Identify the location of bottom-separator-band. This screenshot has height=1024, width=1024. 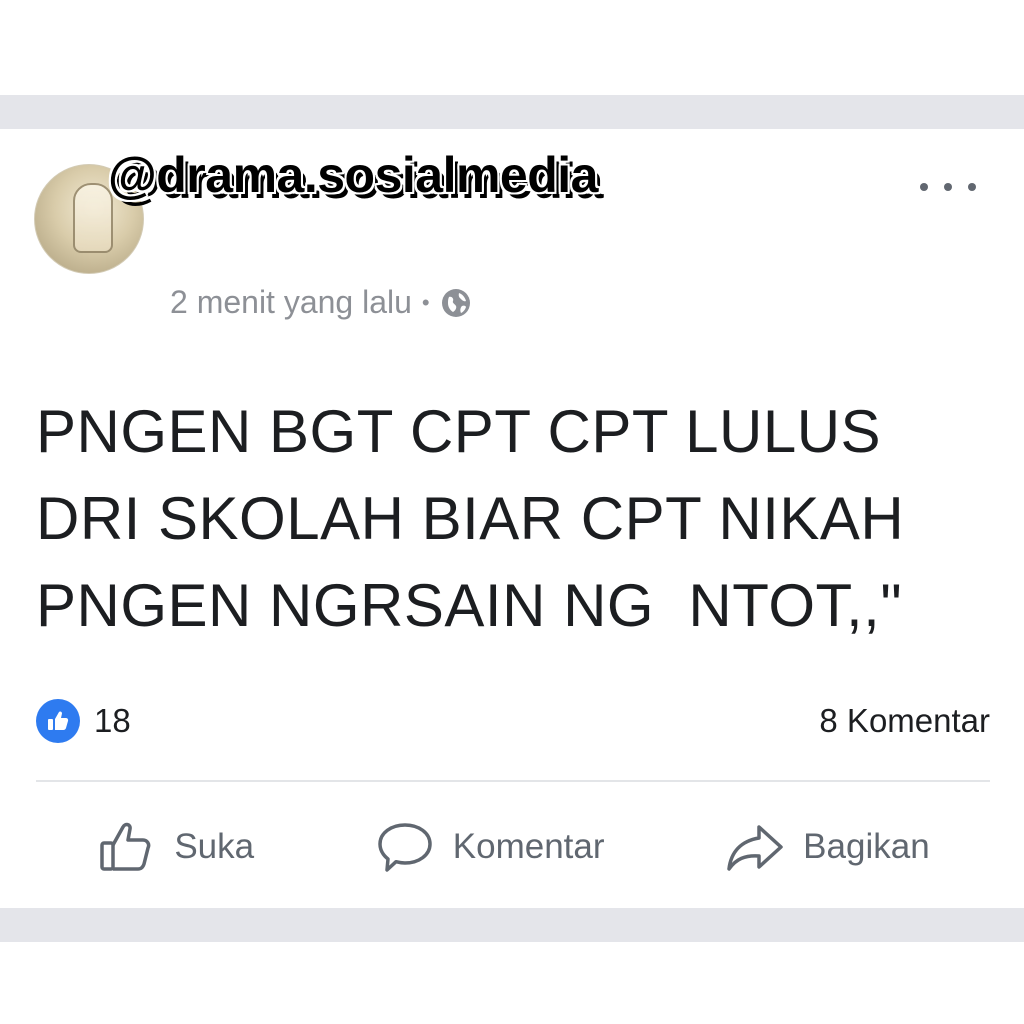
(512, 925).